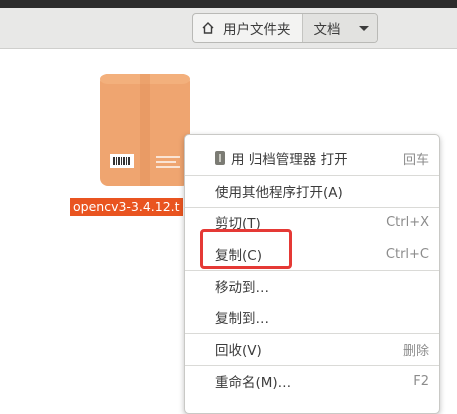 Image resolution: width=457 pixels, height=414 pixels. What do you see at coordinates (220, 158) in the screenshot?
I see `archive-manager-icon` at bounding box center [220, 158].